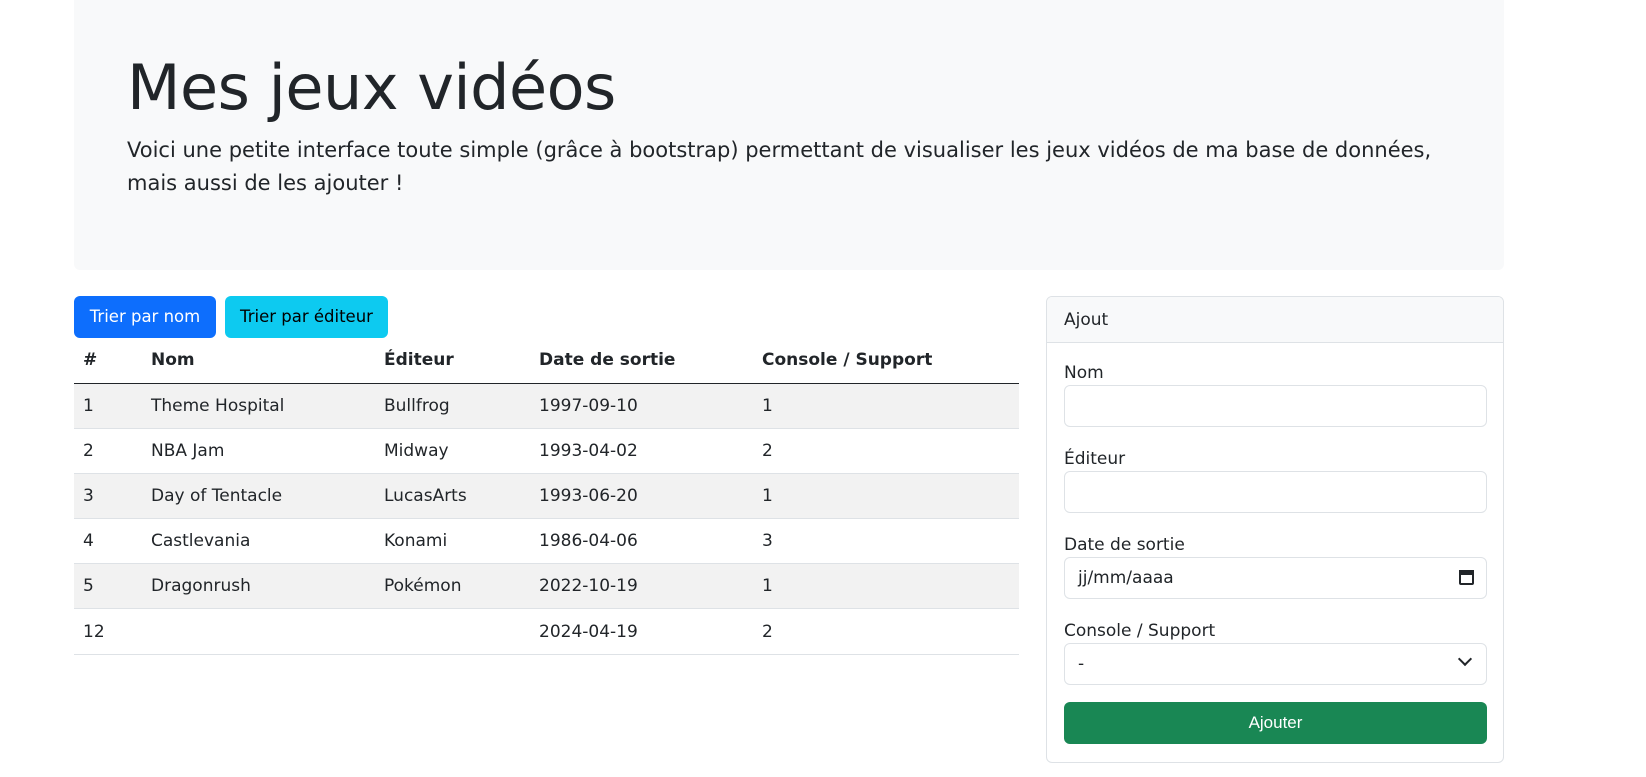 This screenshot has width=1646, height=777. What do you see at coordinates (1275, 723) in the screenshot?
I see `add-button: Ajouter` at bounding box center [1275, 723].